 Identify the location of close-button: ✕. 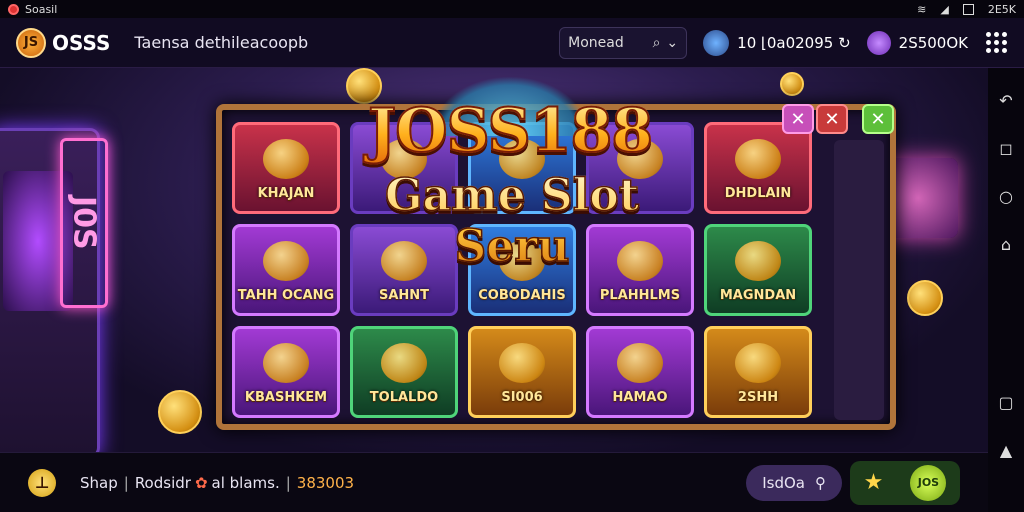
(832, 119).